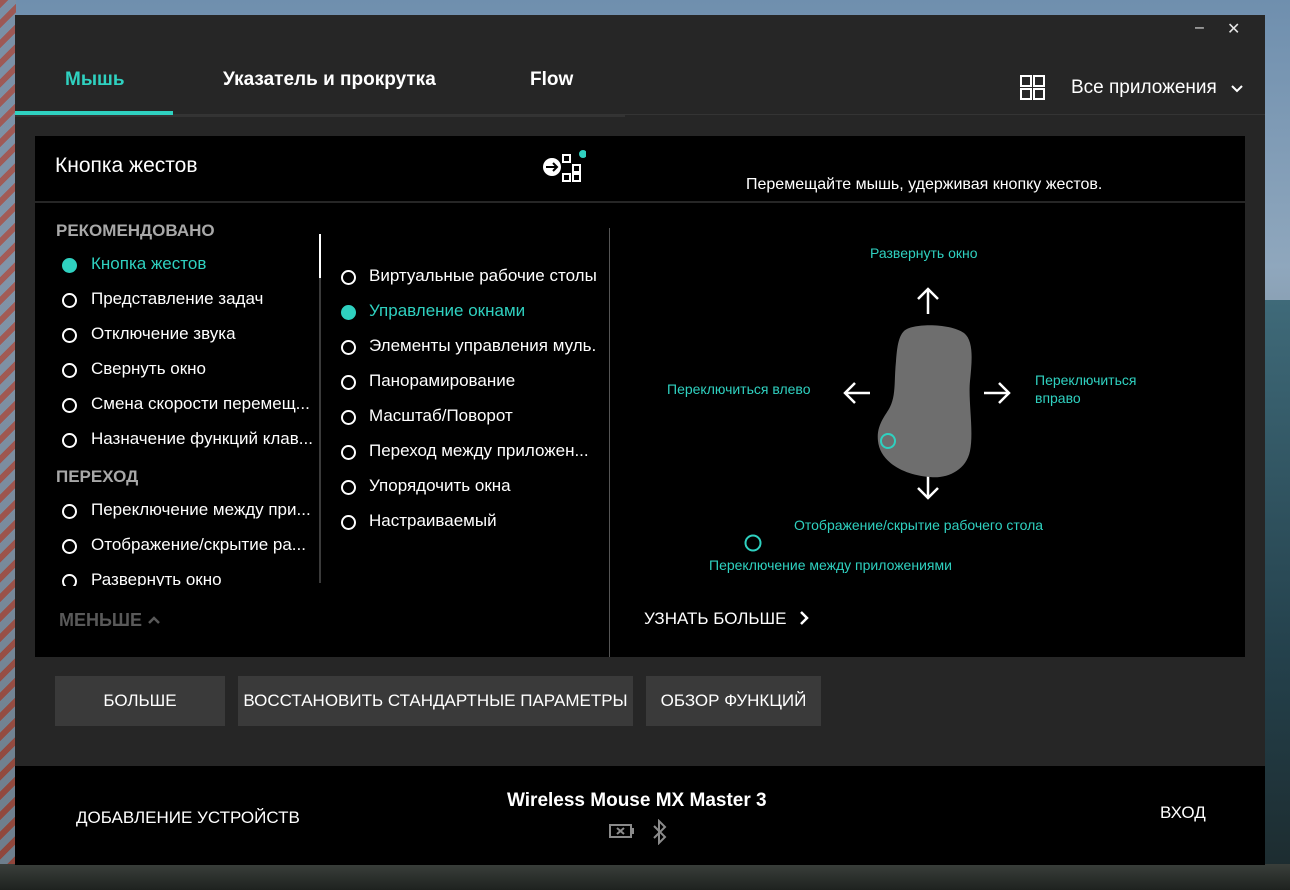  I want to click on gesture-right-label-line2: вправо, so click(1058, 398).